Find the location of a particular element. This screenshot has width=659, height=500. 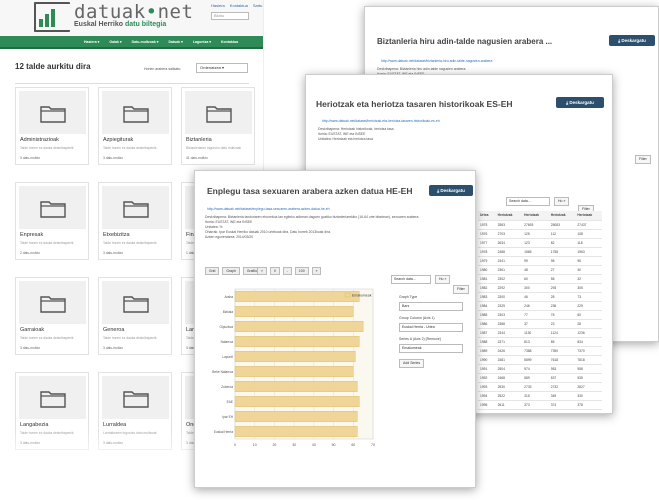

tab-graph: Graph is located at coordinates (231, 271).